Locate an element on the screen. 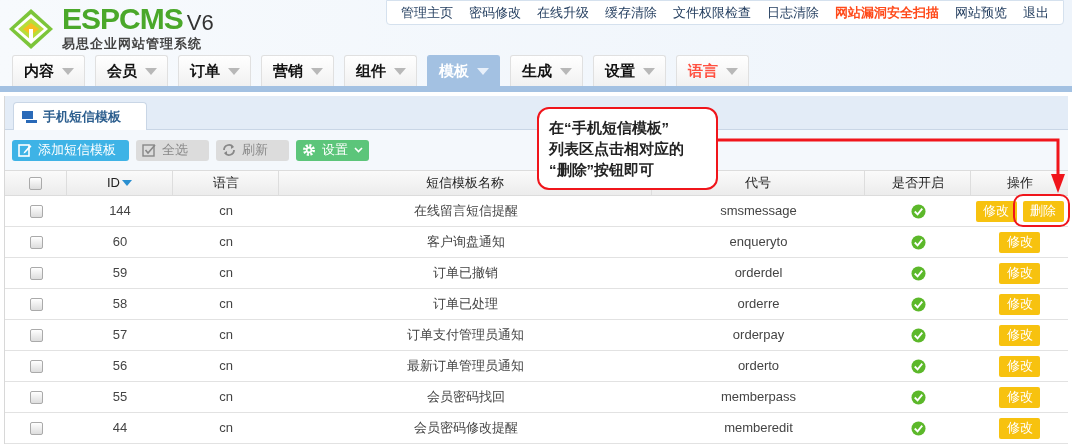  column-header: ID is located at coordinates (113, 183).